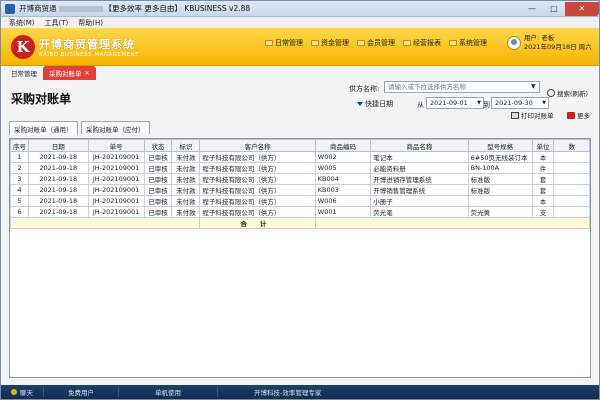 This screenshot has width=600, height=400. Describe the element at coordinates (300, 73) in the screenshot. I see `tab-strip: 日常管理 采购对账单 ✕` at that location.